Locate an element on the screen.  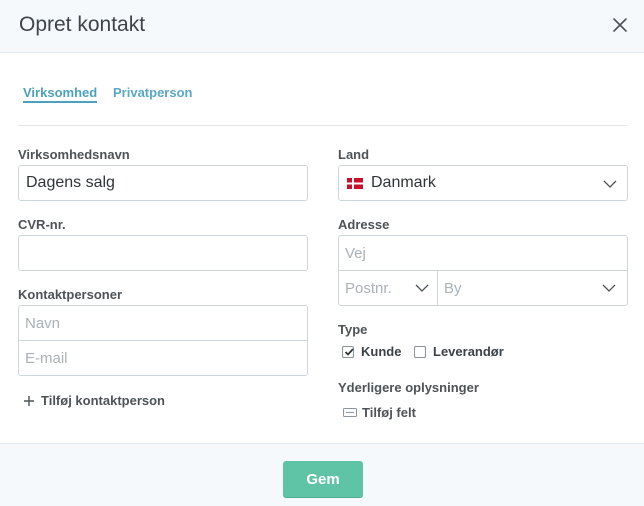
city-select: By is located at coordinates (532, 288).